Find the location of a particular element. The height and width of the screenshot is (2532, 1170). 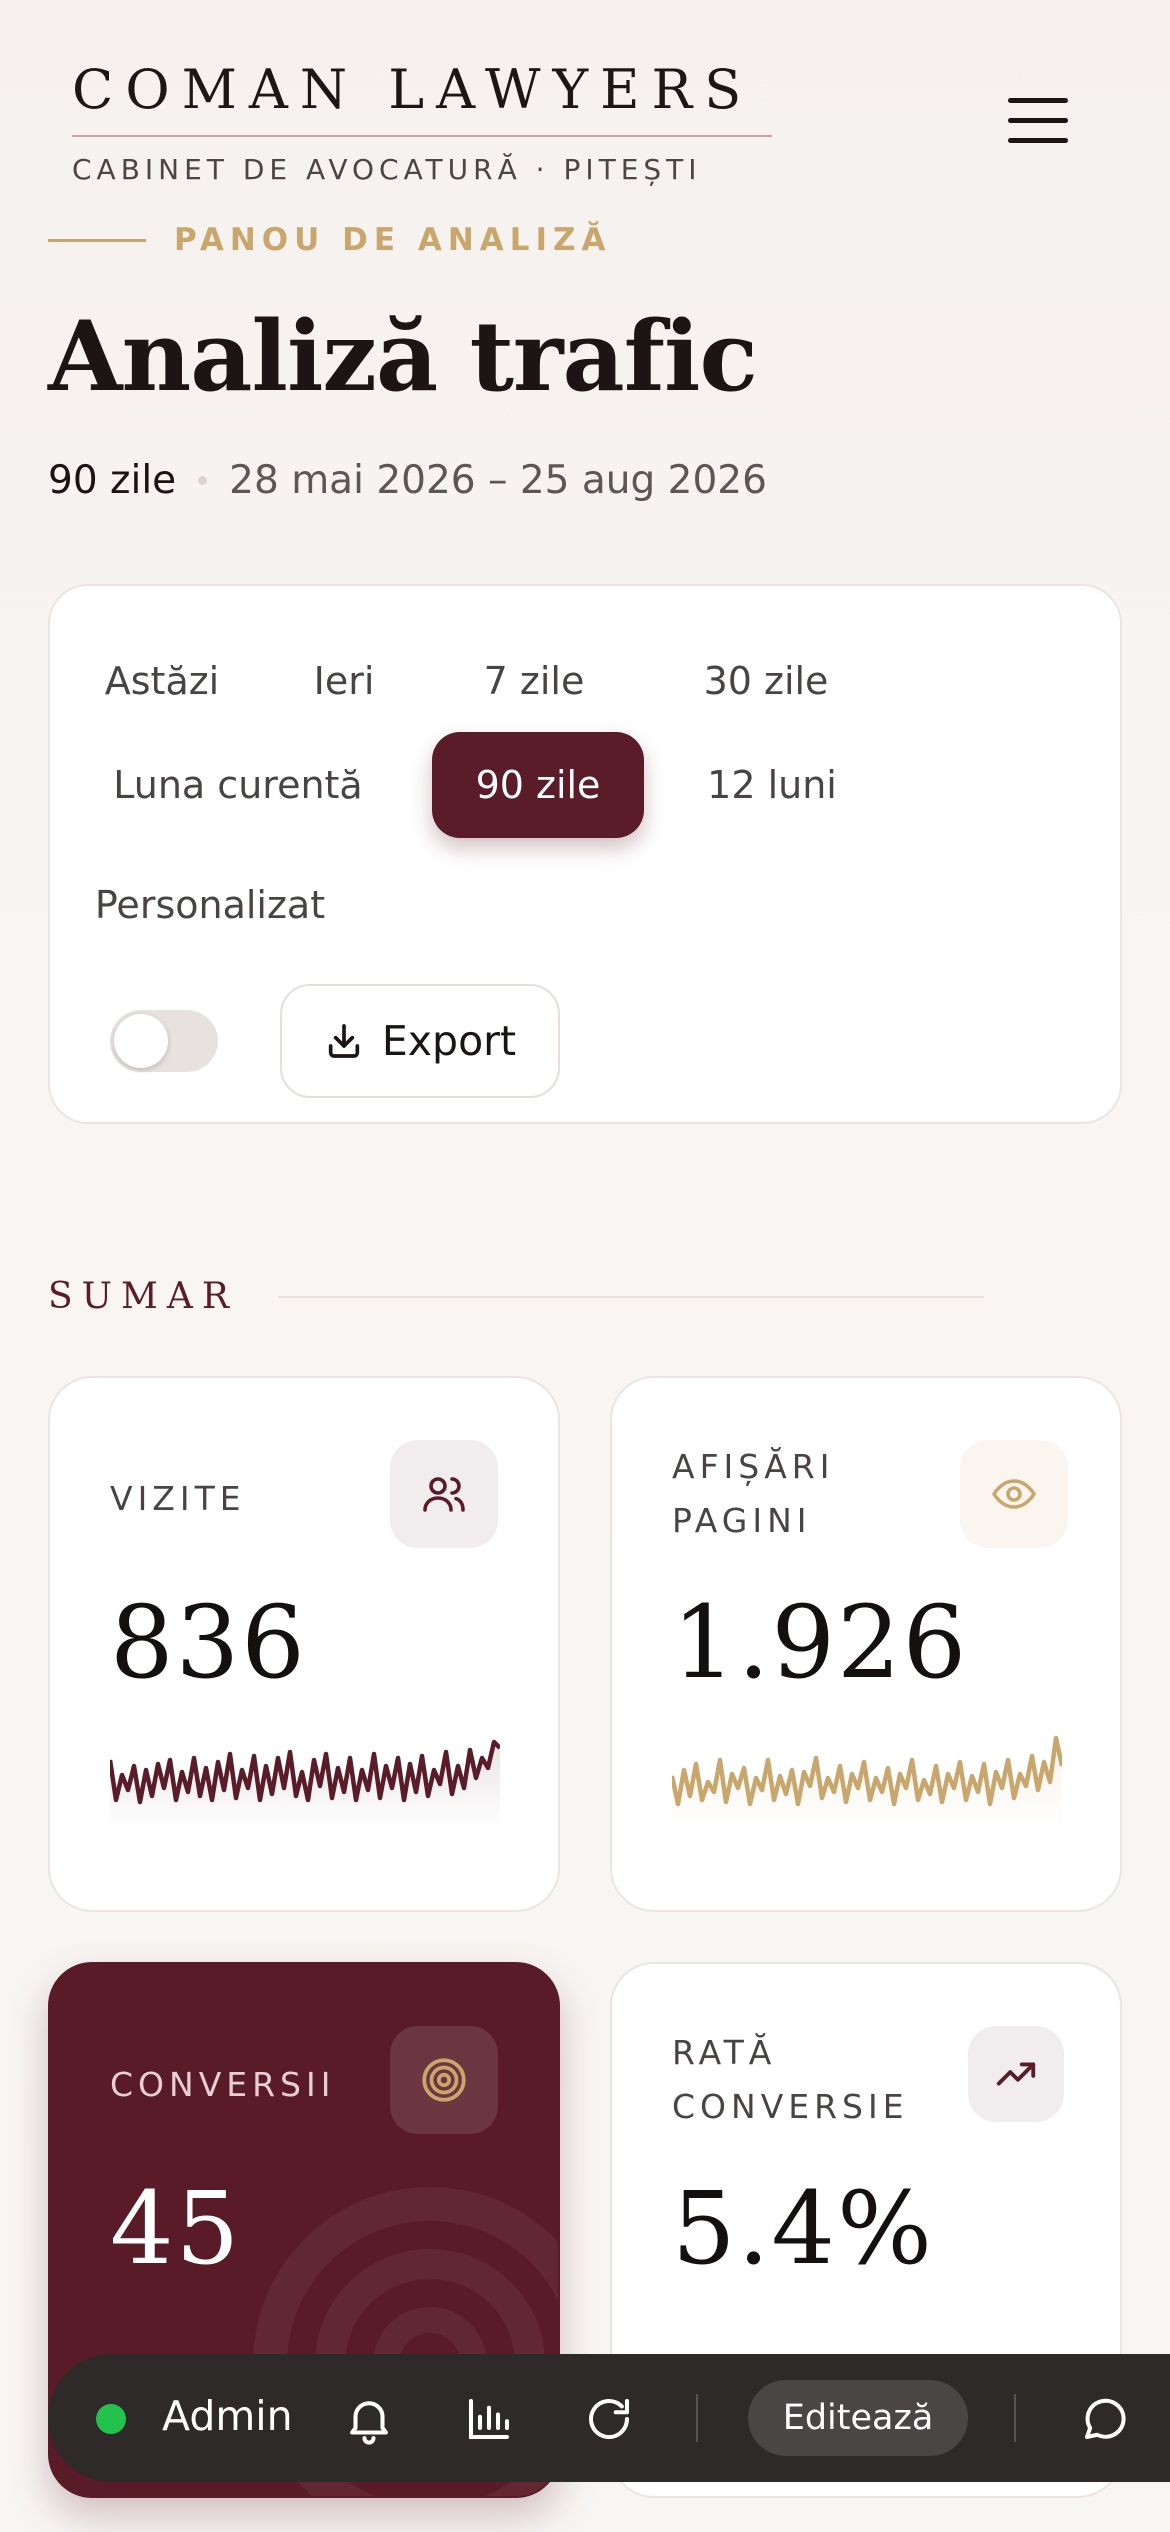

pageviews-sparkline is located at coordinates (867, 1782).